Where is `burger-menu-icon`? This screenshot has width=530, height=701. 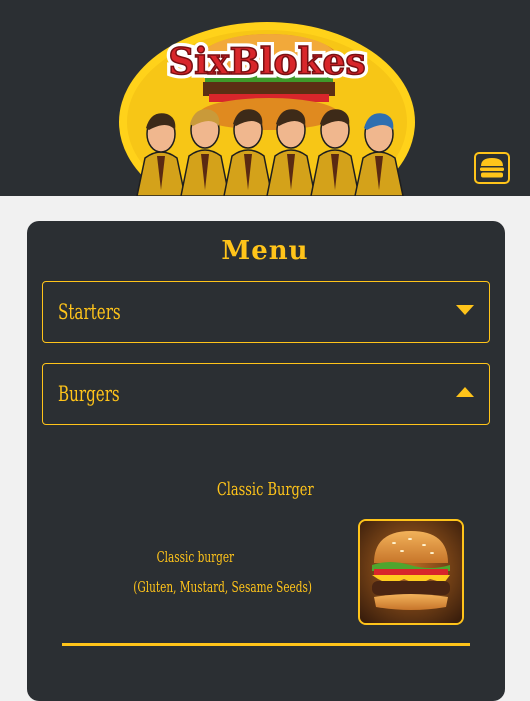 burger-menu-icon is located at coordinates (492, 168).